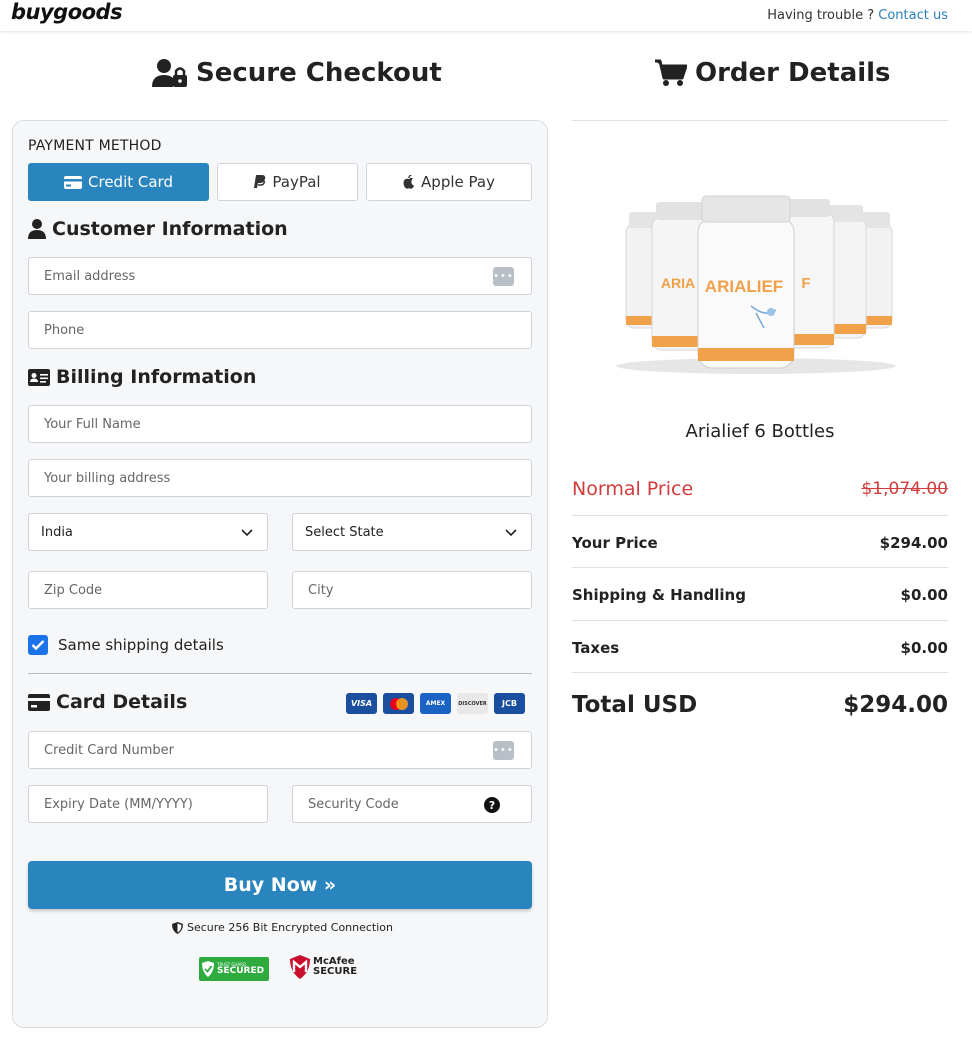 The width and height of the screenshot is (972, 1038). I want to click on shopping-cart-icon, so click(671, 72).